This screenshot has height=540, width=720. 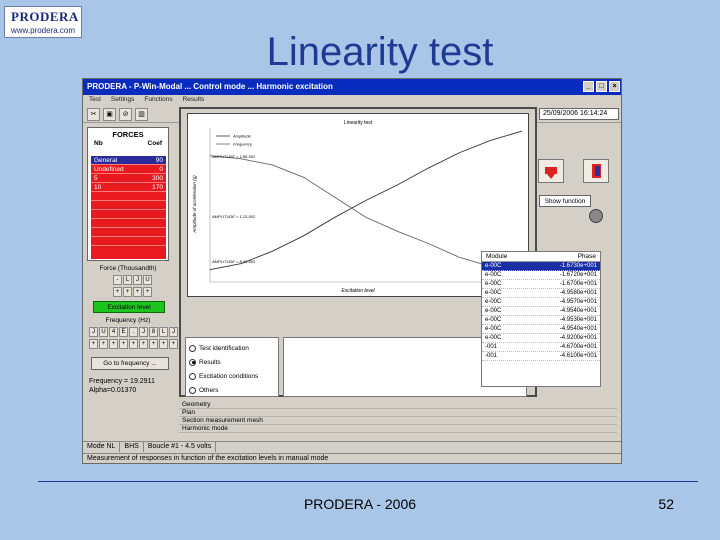 I want to click on table-row: e-00C -4.9570e+001, so click(x=541, y=302).